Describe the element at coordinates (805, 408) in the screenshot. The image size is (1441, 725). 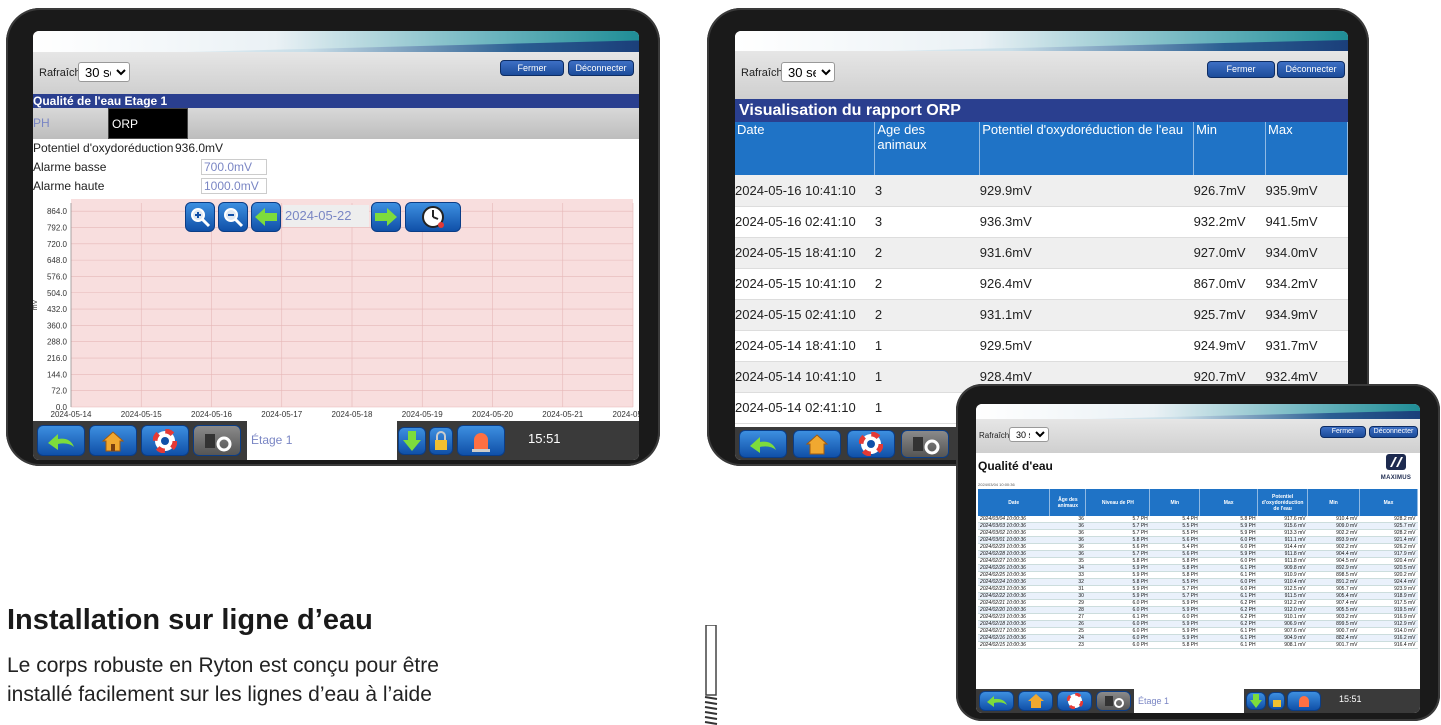
I see `table-cell: 2024-05-14 02:41:10` at that location.